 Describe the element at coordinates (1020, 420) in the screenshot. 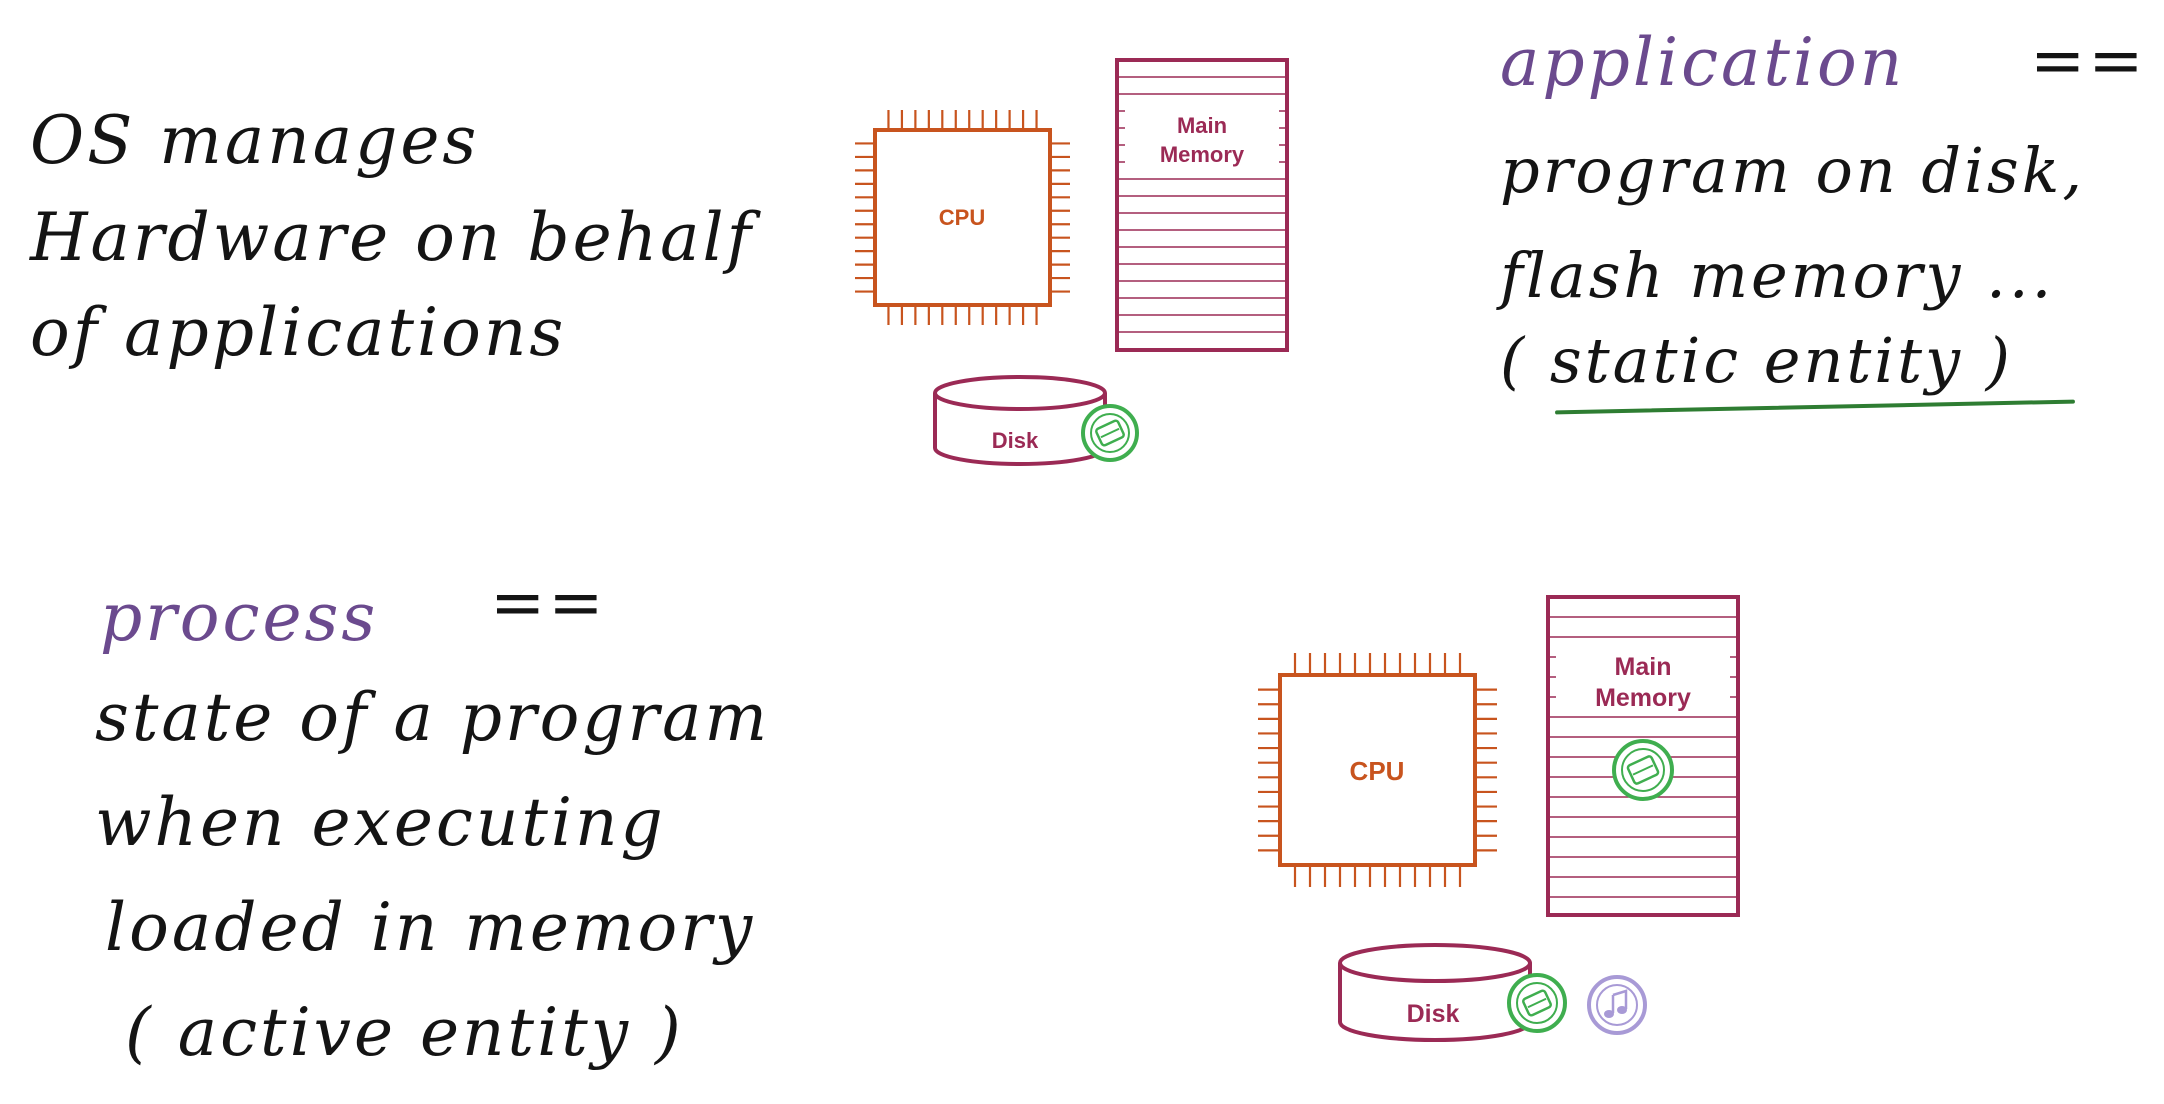

I see `top-disk: Disk` at that location.